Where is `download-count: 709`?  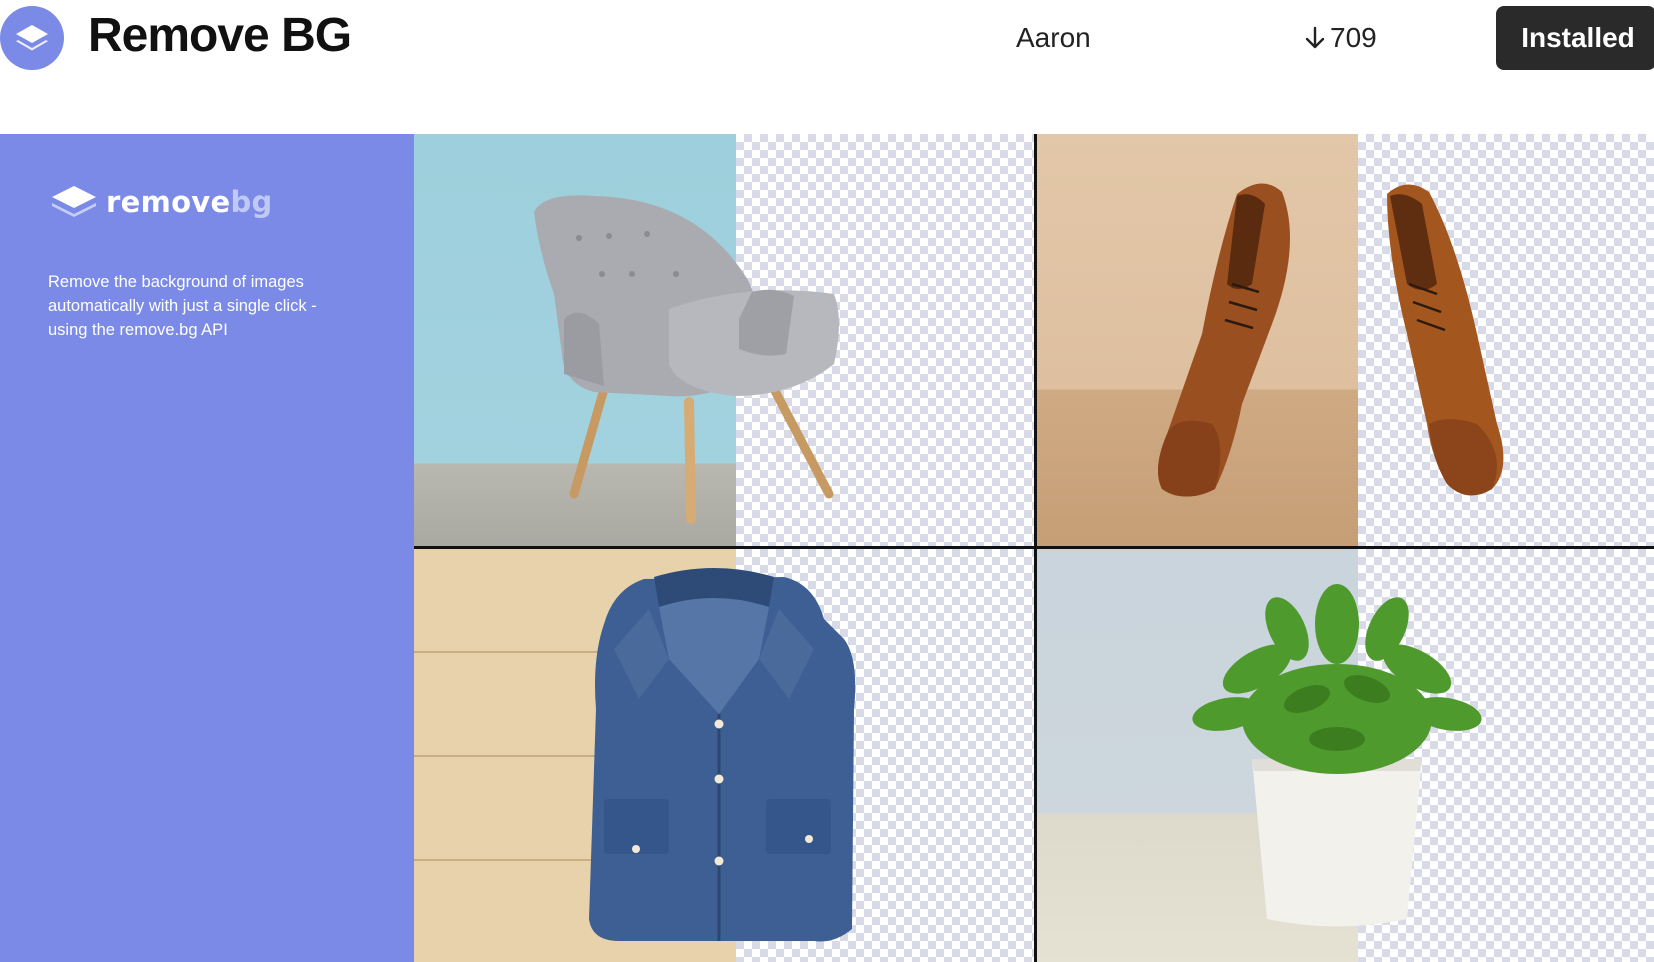
download-count: 709 is located at coordinates (1340, 38).